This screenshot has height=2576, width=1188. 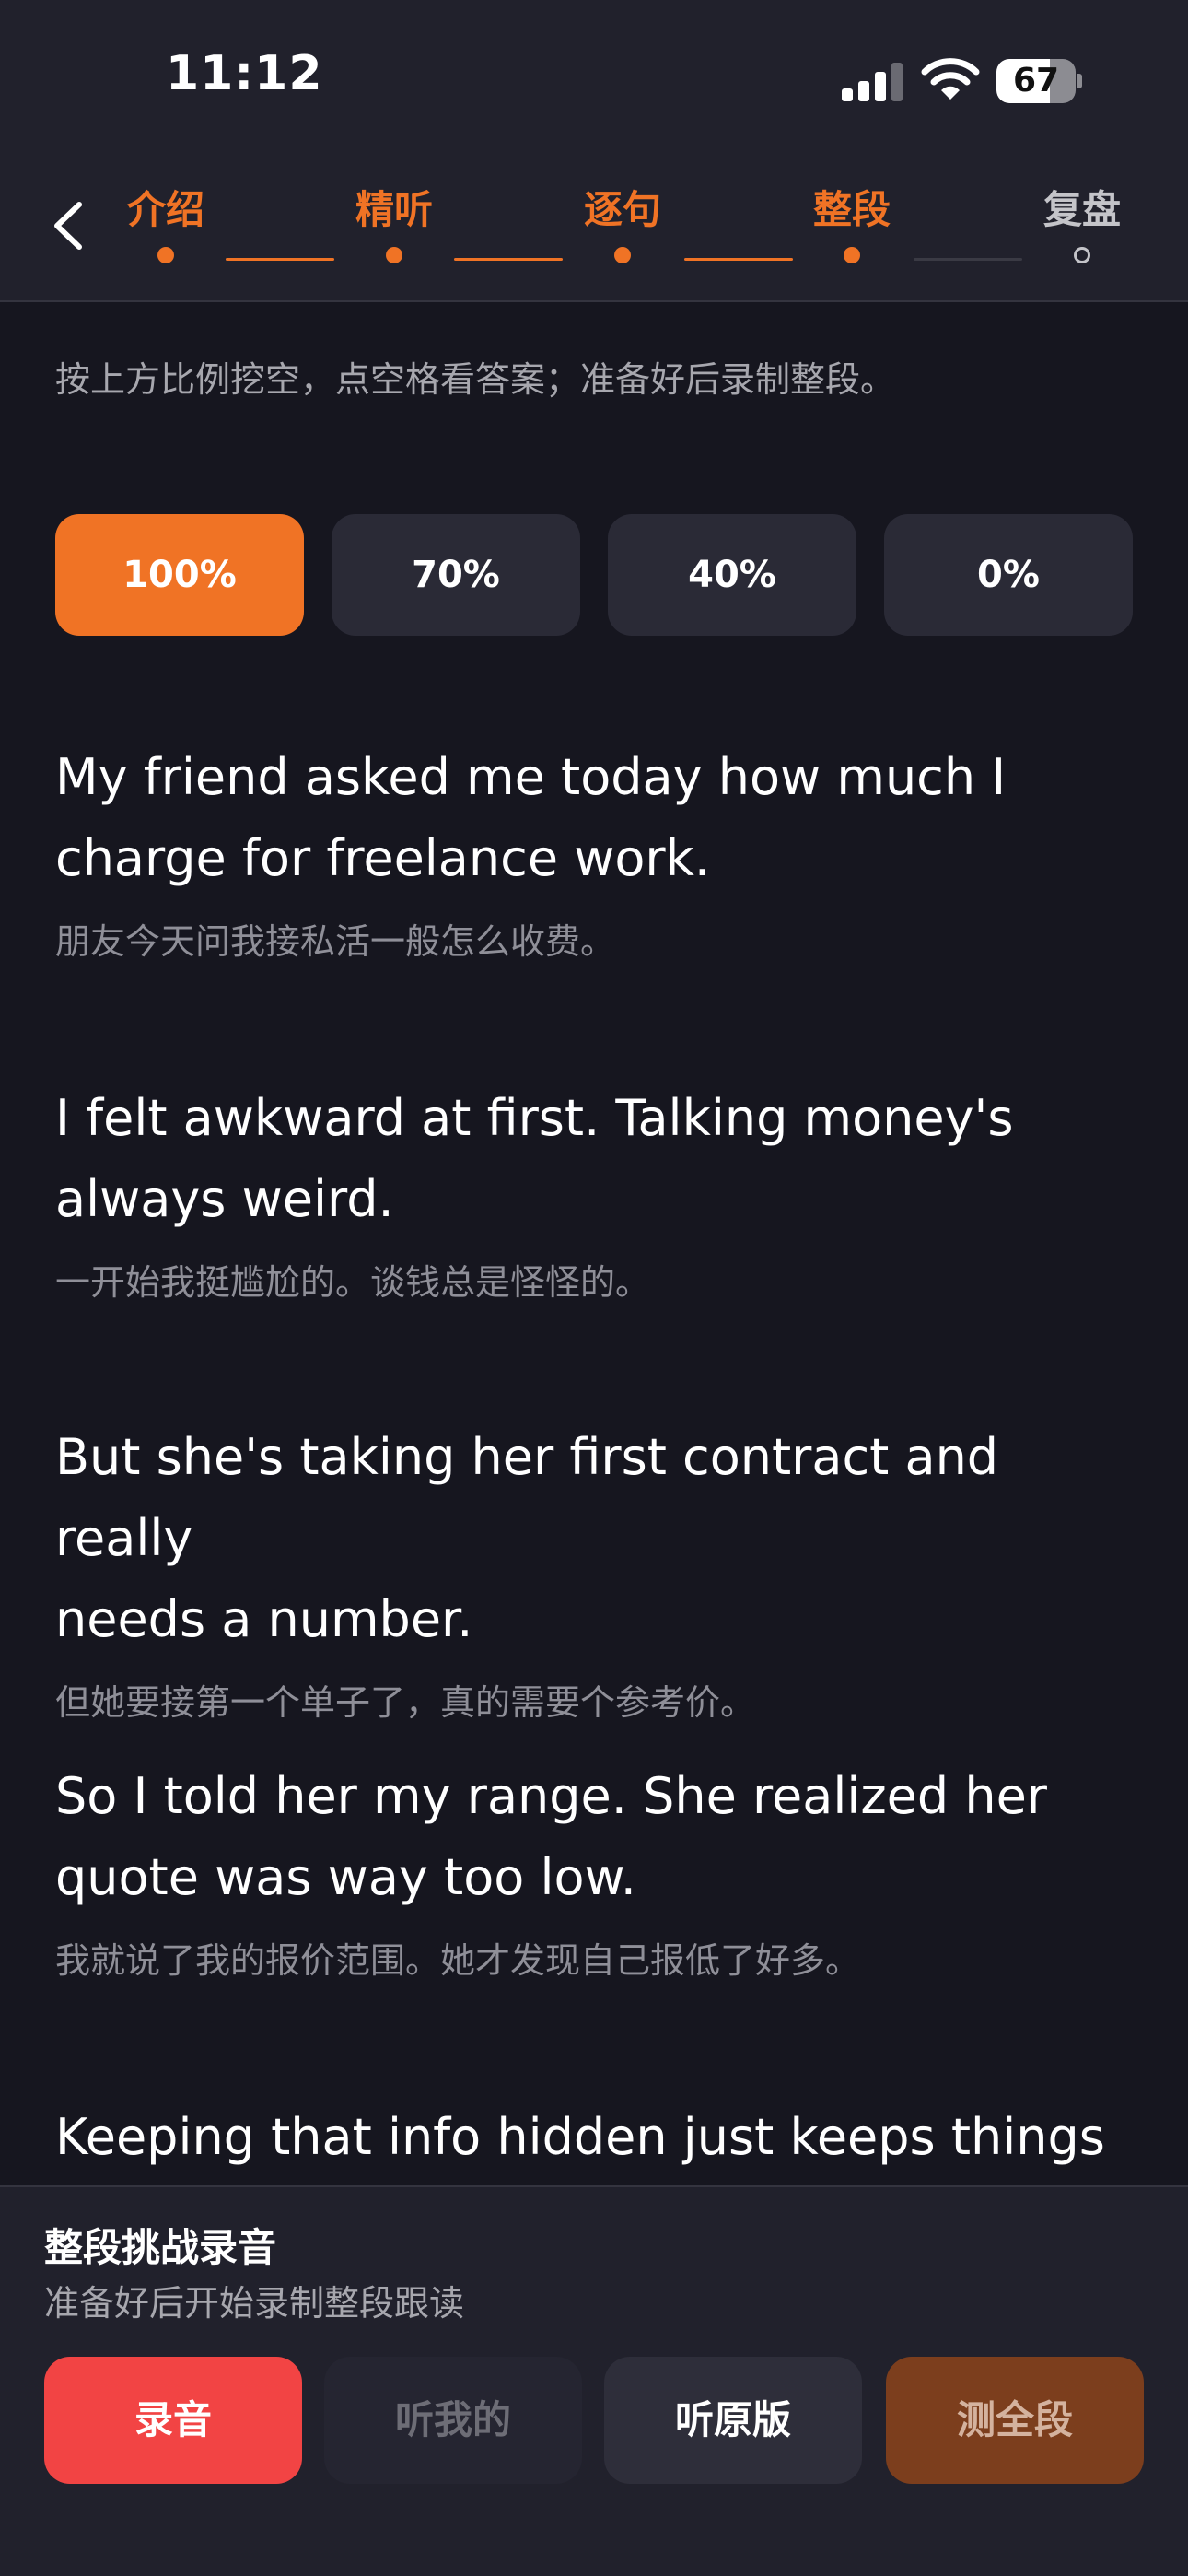 I want to click on step-label: 逐句, so click(x=622, y=209).